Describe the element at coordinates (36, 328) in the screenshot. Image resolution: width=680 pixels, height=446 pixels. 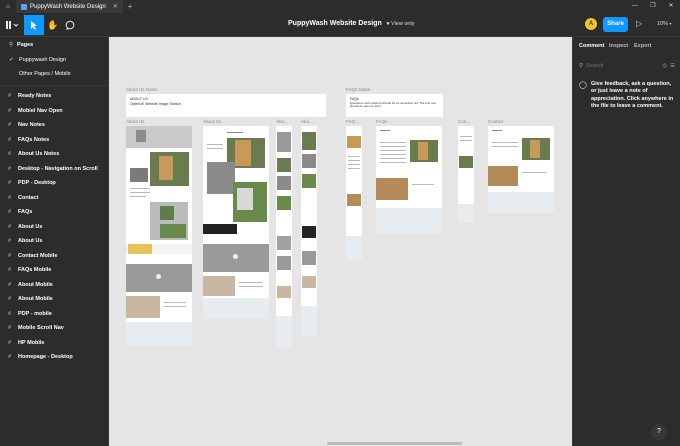
I see `layer-item: # Mobile Scroll Nav` at that location.